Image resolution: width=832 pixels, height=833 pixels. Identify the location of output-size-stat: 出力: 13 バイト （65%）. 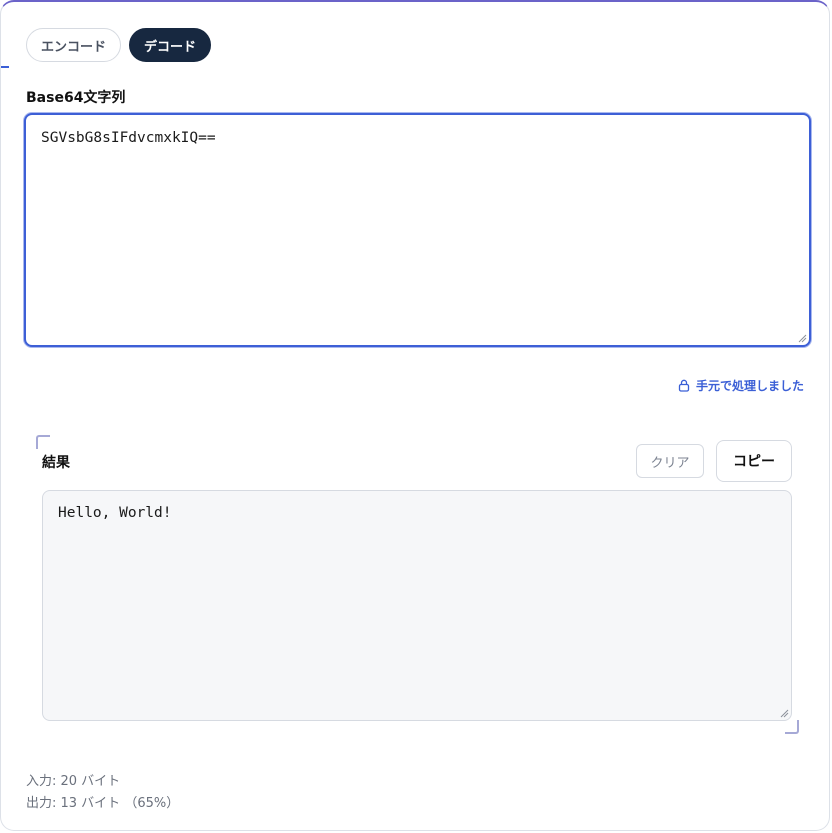
(103, 803).